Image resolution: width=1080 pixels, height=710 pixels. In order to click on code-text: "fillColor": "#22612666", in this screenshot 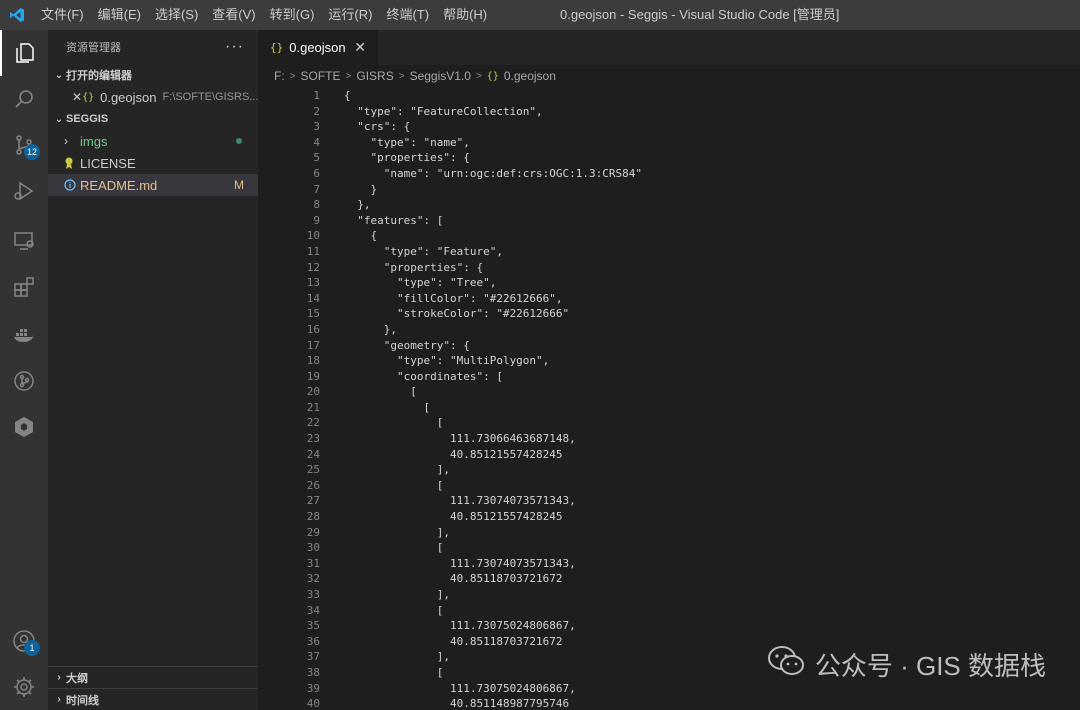, I will do `click(453, 298)`.